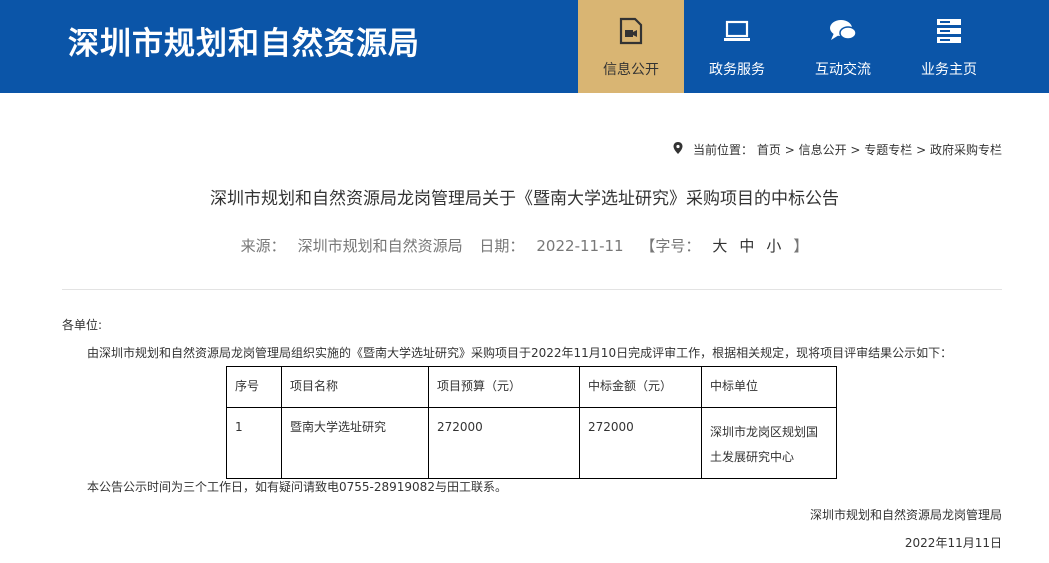  I want to click on breadcrumb-home: 首页, so click(769, 150).